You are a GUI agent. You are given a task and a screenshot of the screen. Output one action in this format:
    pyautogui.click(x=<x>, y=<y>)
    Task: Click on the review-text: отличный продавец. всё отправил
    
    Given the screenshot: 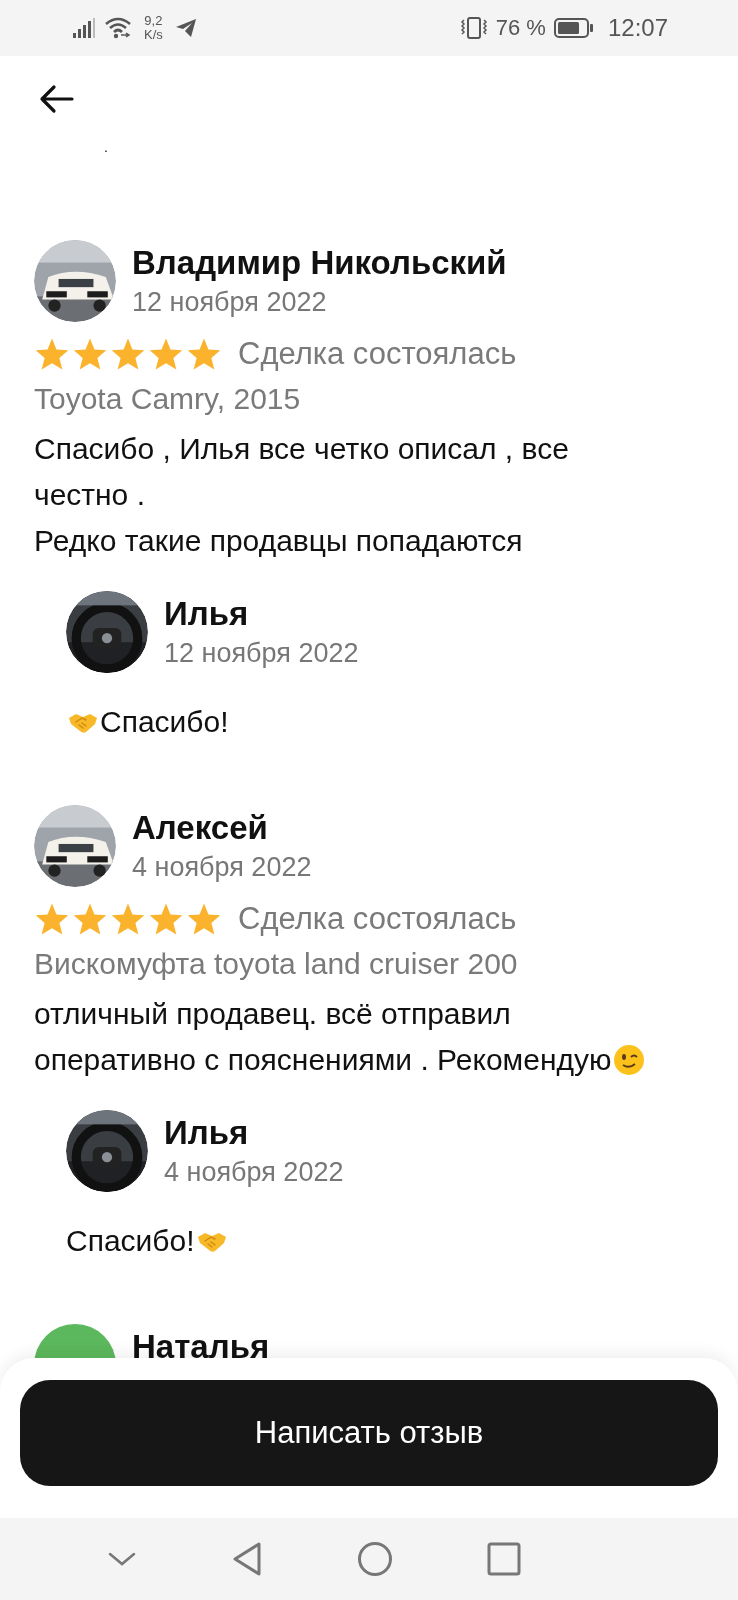 What is the action you would take?
    pyautogui.click(x=272, y=1014)
    